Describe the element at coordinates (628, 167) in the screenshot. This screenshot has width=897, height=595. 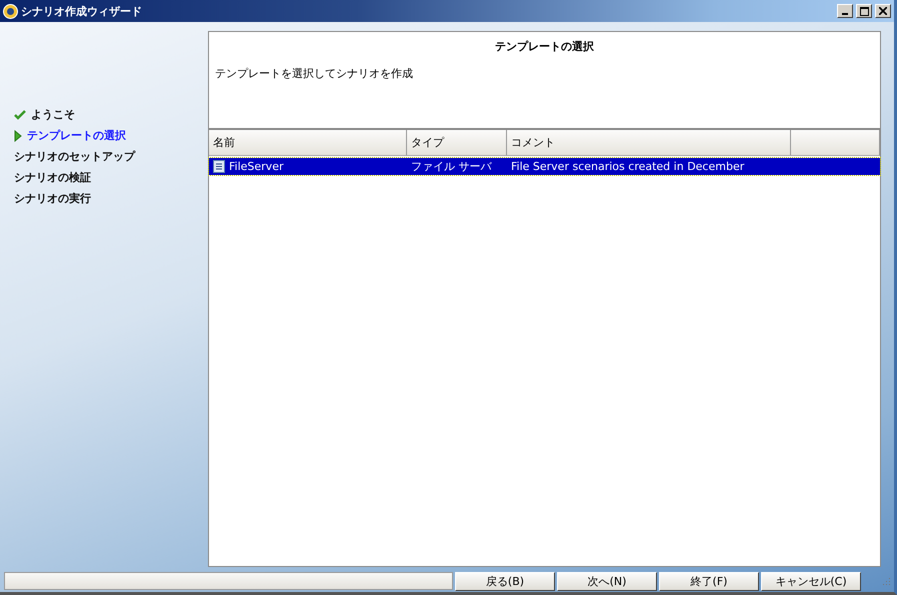
I see `table-cell-text: File Server scenarios created in December` at that location.